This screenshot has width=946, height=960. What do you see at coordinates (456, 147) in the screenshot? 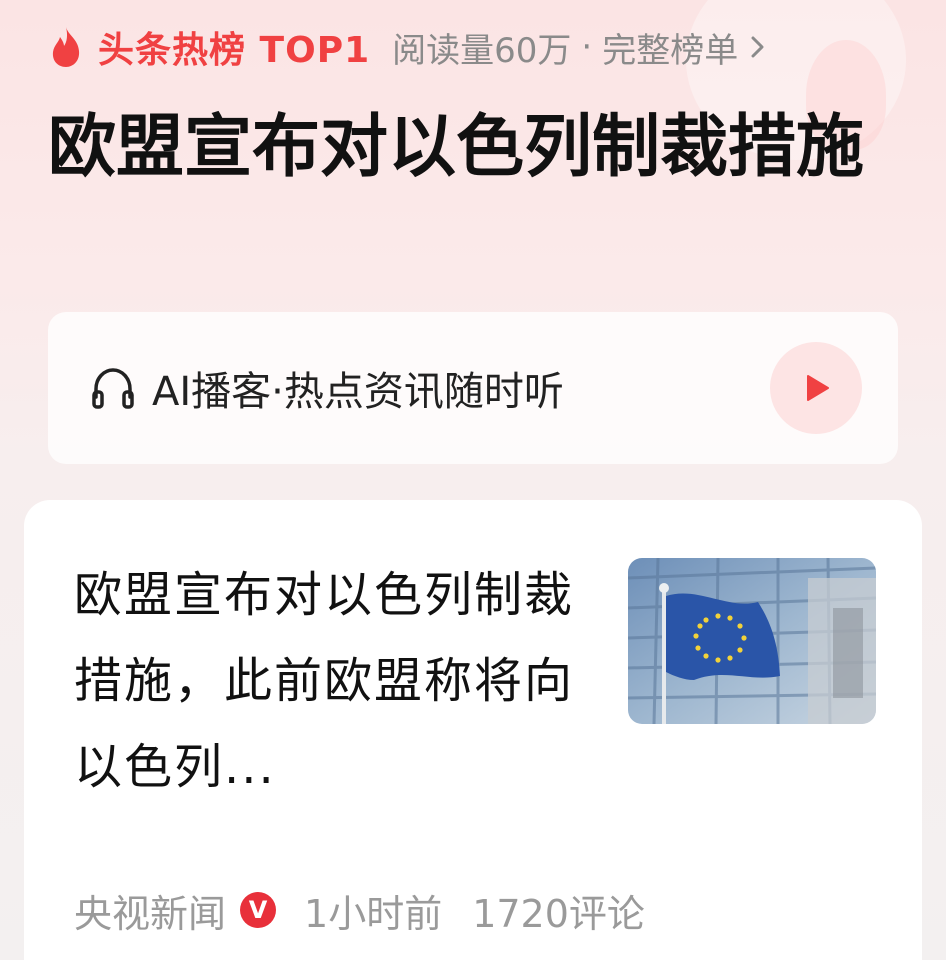
I see `page-title: 欧盟宣布对以色列制裁措施` at bounding box center [456, 147].